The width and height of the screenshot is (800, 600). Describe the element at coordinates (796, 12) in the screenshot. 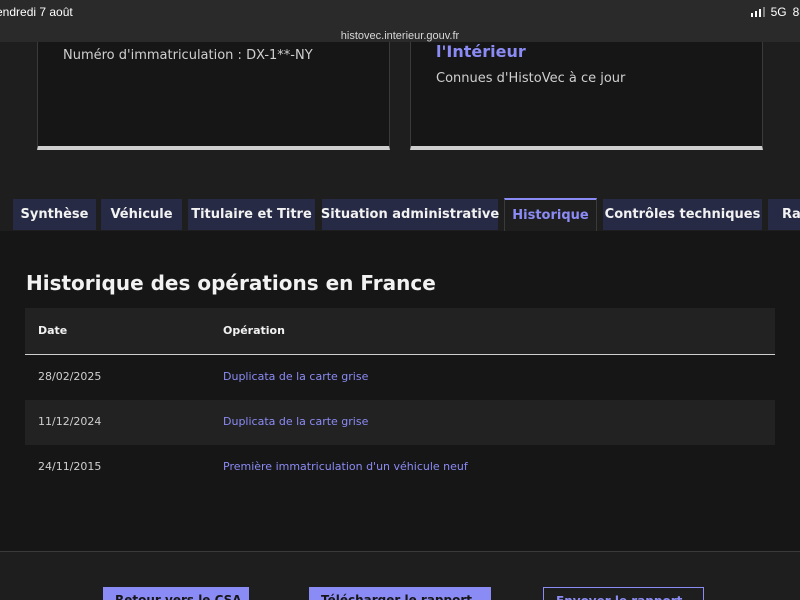

I see `battery-level: 88` at that location.